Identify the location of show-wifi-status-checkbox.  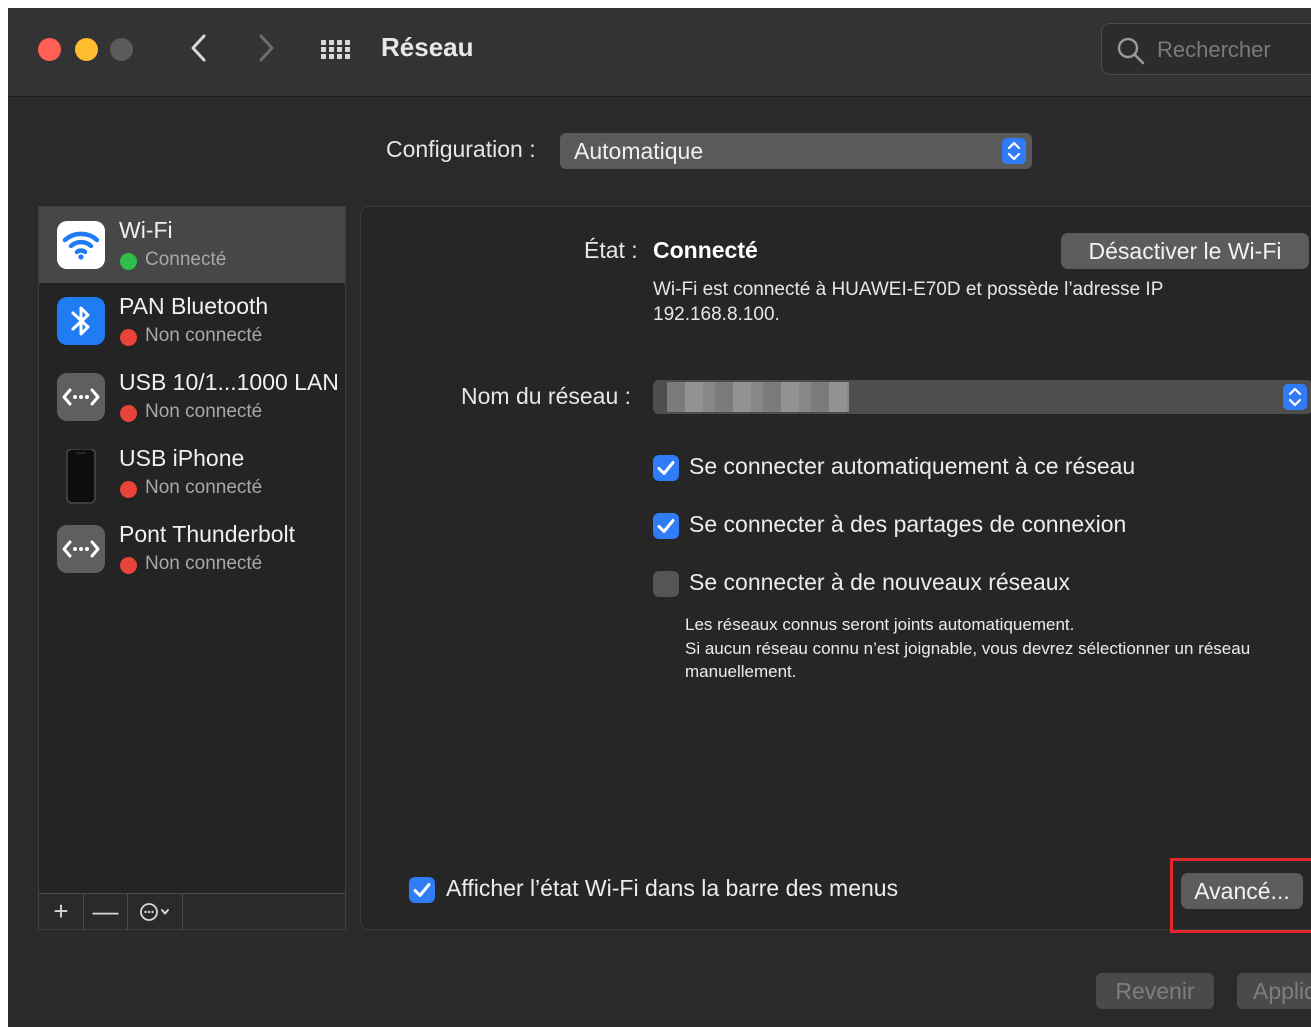
(422, 890).